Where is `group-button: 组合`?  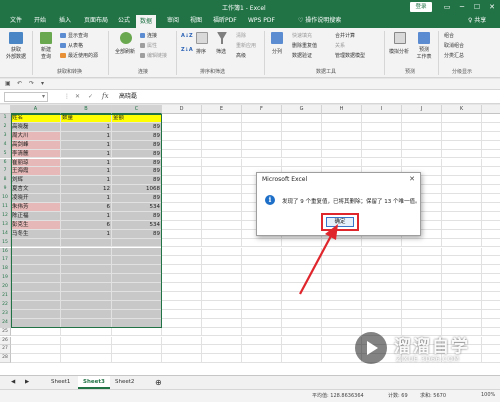
group-button: 组合 is located at coordinates (449, 35).